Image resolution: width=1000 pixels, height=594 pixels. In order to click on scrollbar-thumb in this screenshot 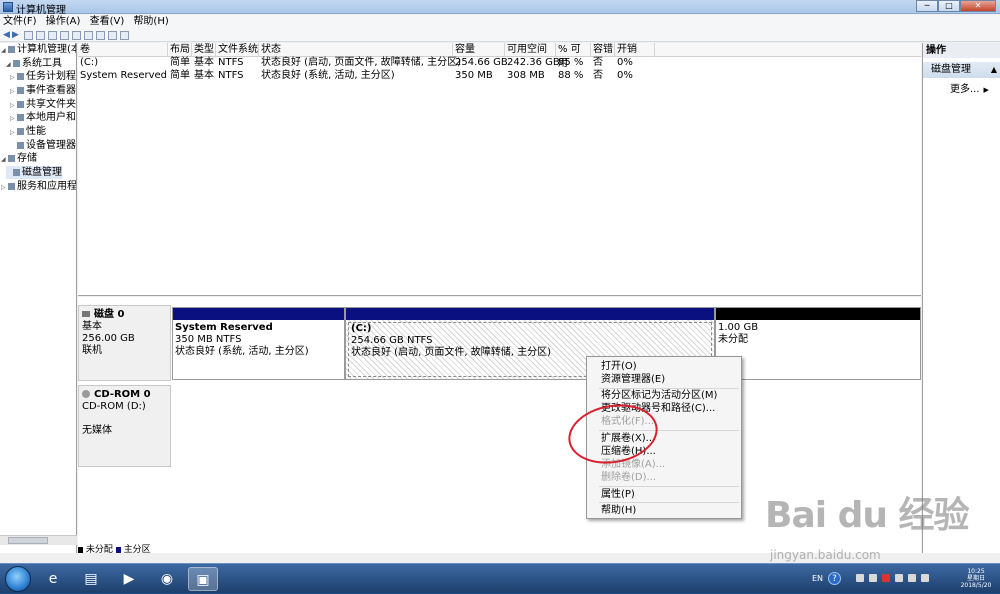, I will do `click(28, 540)`.